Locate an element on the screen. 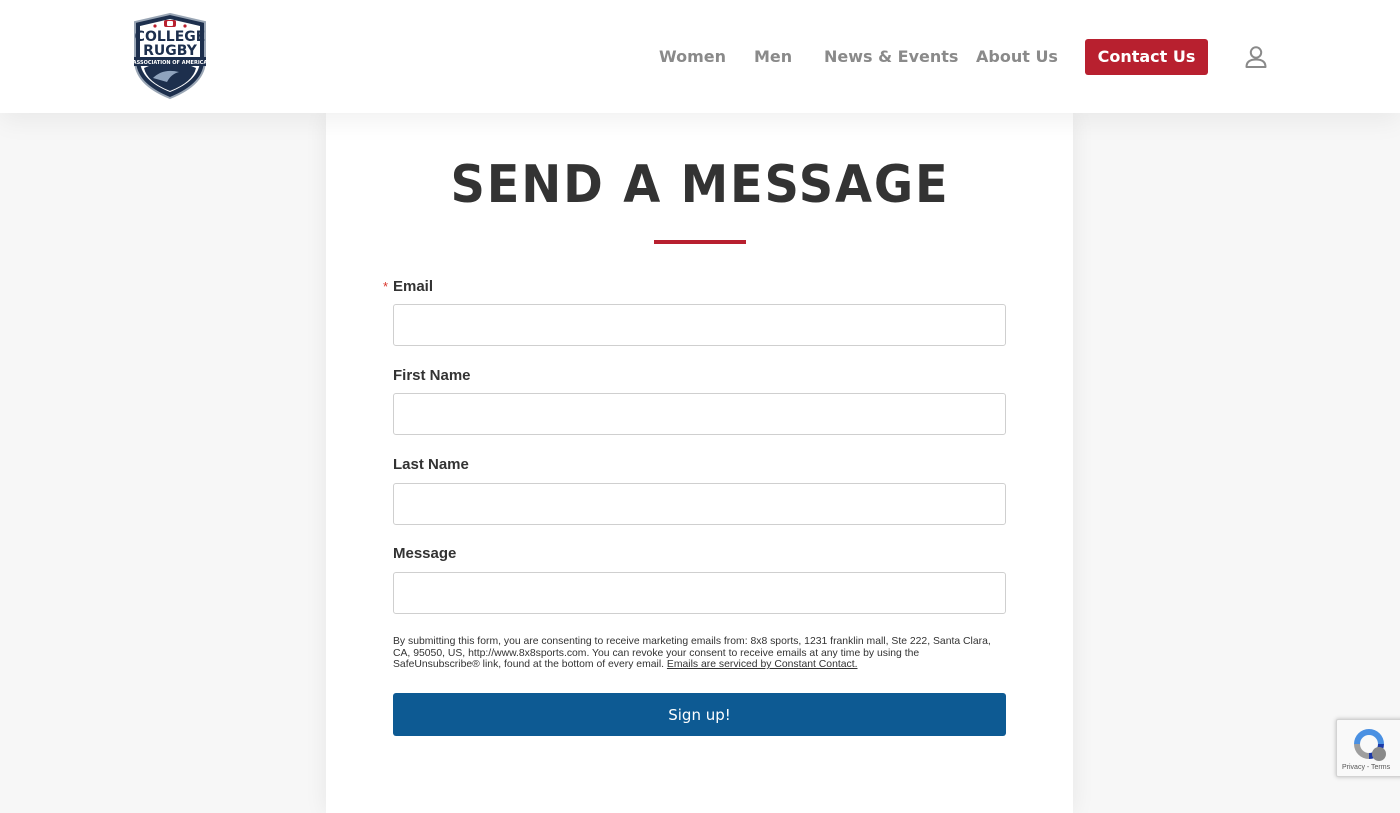  contact-us-button: Contact Us is located at coordinates (1146, 57).